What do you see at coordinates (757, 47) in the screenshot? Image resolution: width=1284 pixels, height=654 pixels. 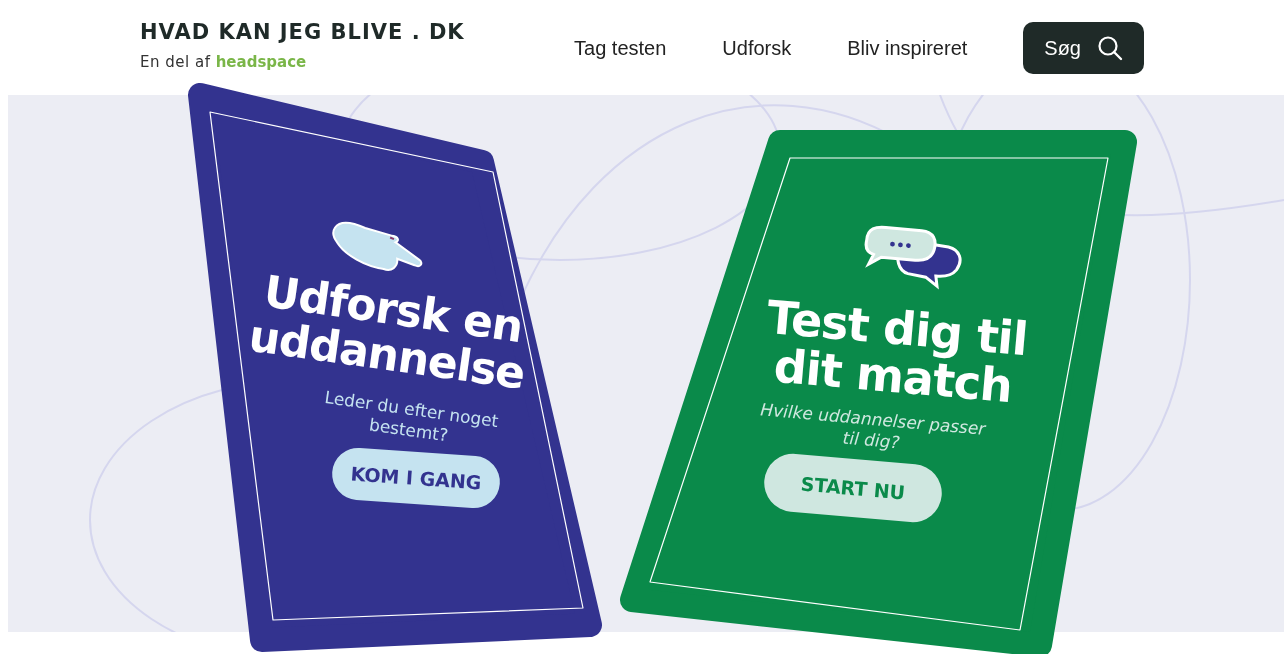 I see `nav-link-item: Udforsk` at bounding box center [757, 47].